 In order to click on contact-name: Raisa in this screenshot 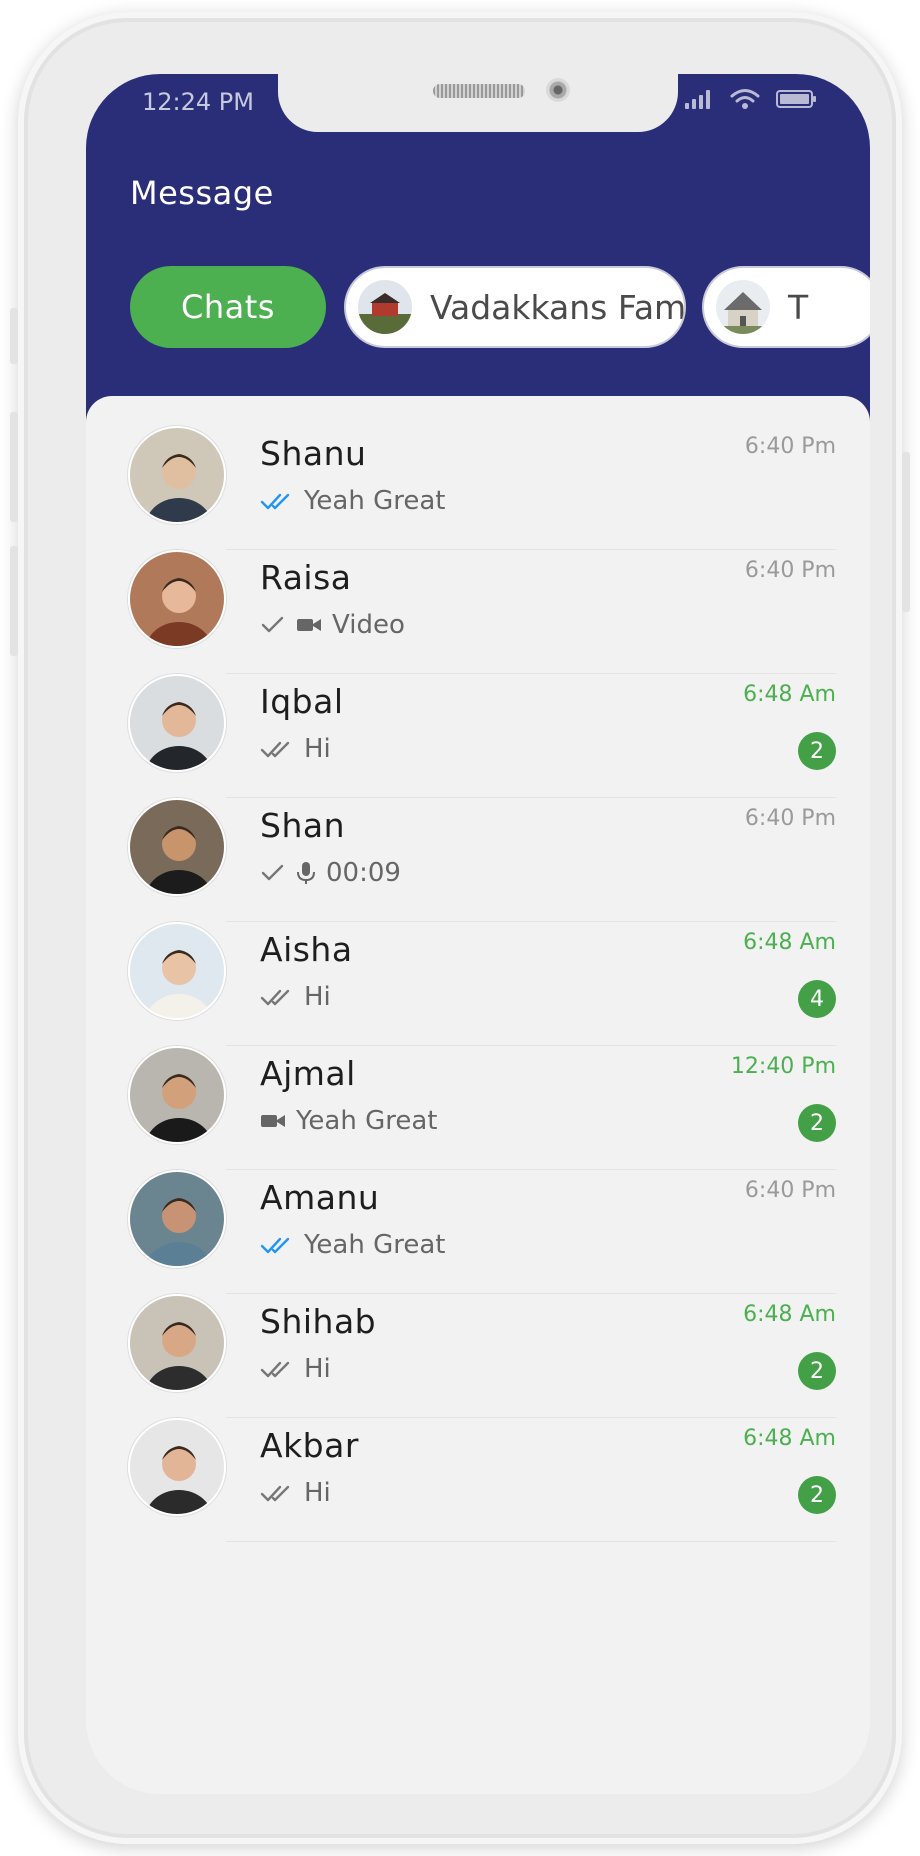, I will do `click(306, 577)`.